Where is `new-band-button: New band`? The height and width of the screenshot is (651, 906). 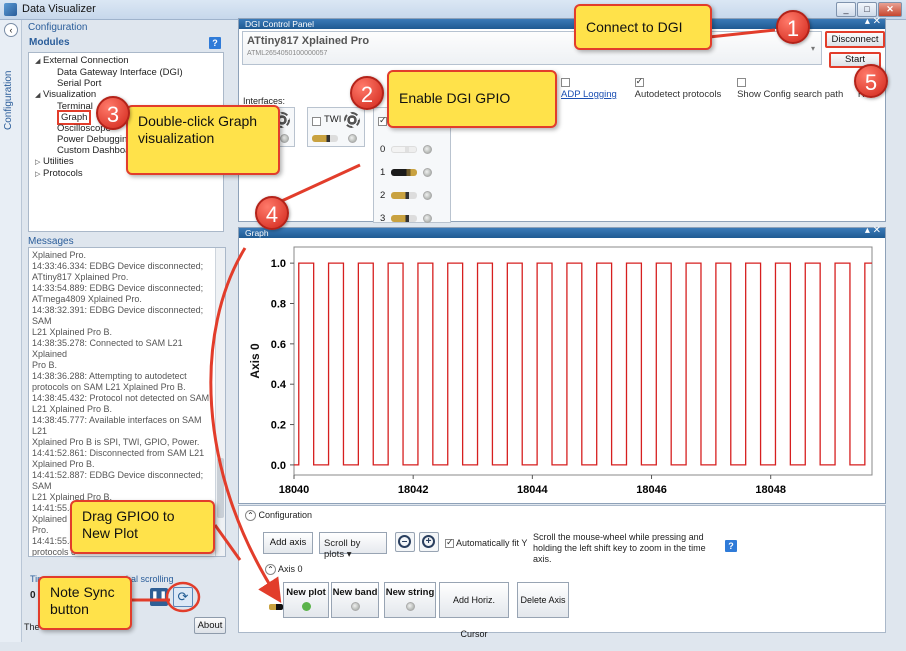
new-band-button: New band is located at coordinates (355, 600).